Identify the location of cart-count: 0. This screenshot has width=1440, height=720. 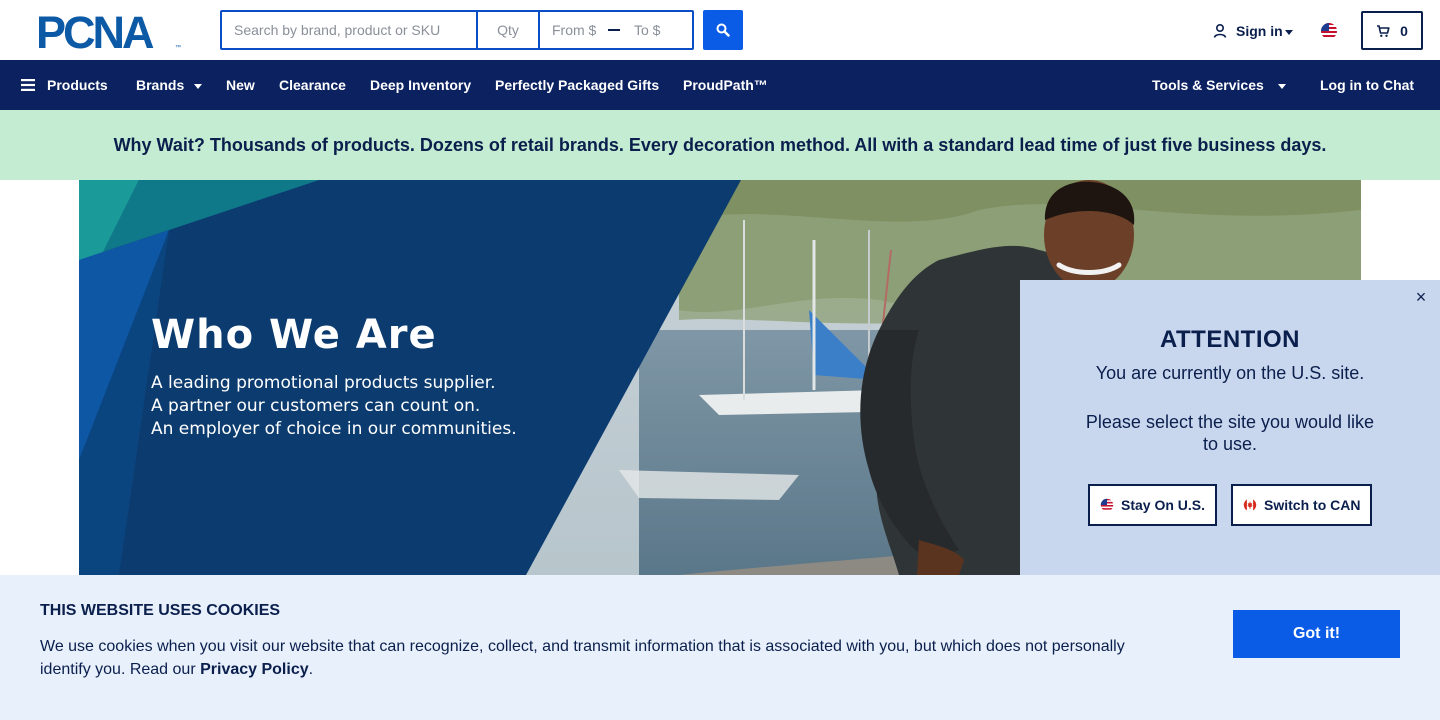
(1404, 30).